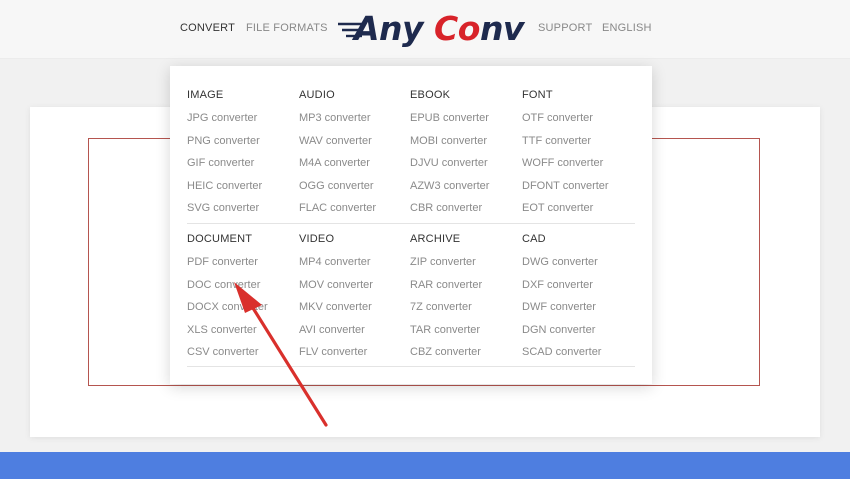  I want to click on menu-item-jpg-converter: JPG converter, so click(242, 118).